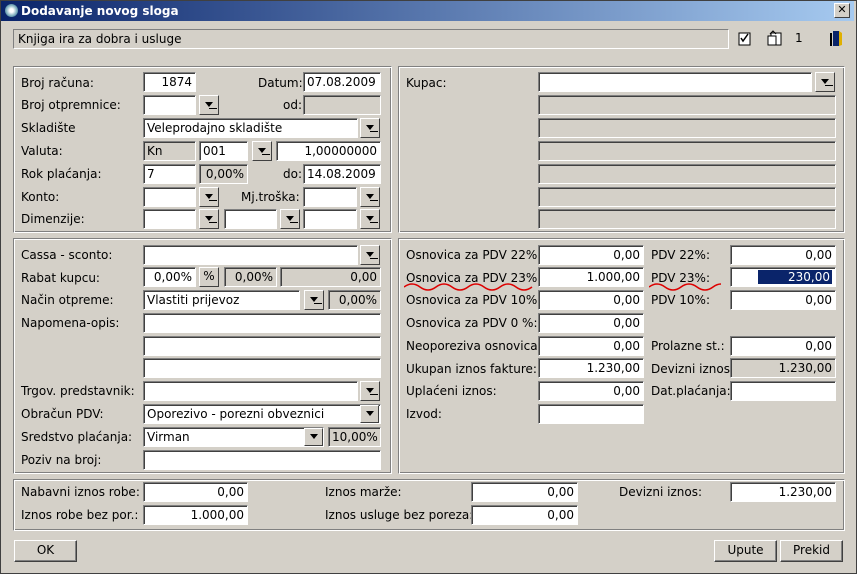 This screenshot has width=857, height=574. I want to click on nacin-otpreme-label: Način otpreme:, so click(67, 300).